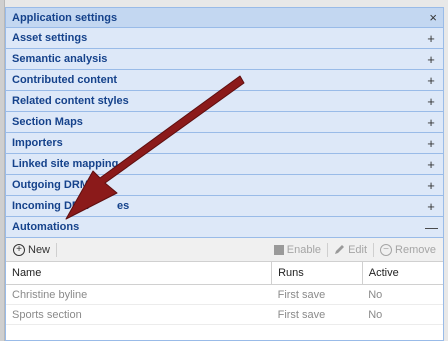  Describe the element at coordinates (317, 273) in the screenshot. I see `column-header-runs: Runs` at that location.